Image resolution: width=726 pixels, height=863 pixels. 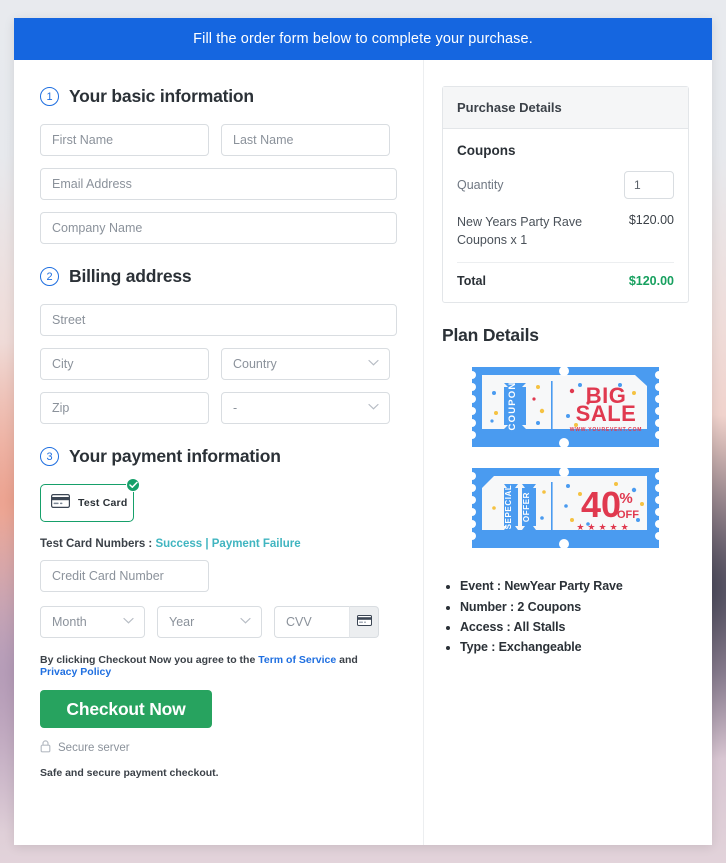 What do you see at coordinates (565, 508) in the screenshot?
I see `coupon-image-40-percent-off: SEPECIAL OFFER 40 % OFF ★★★★★` at bounding box center [565, 508].